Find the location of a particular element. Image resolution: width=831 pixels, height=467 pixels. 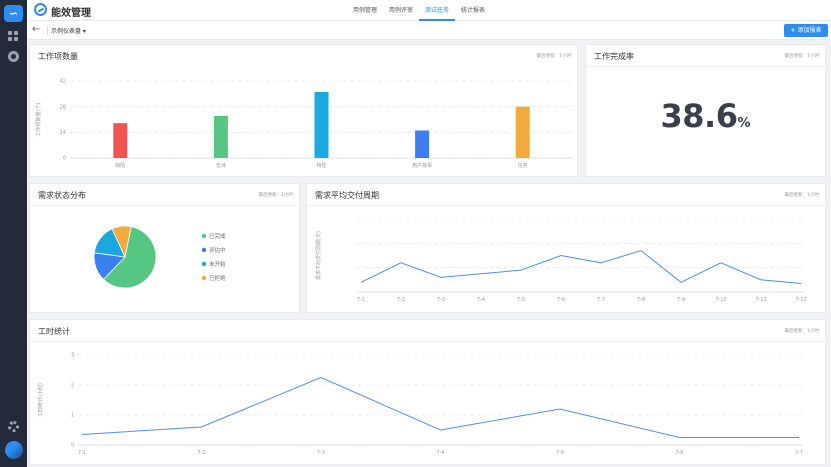

top-bar: 能效管理 用例管理 用例评审 测试任务 统计报表 is located at coordinates (429, 10).